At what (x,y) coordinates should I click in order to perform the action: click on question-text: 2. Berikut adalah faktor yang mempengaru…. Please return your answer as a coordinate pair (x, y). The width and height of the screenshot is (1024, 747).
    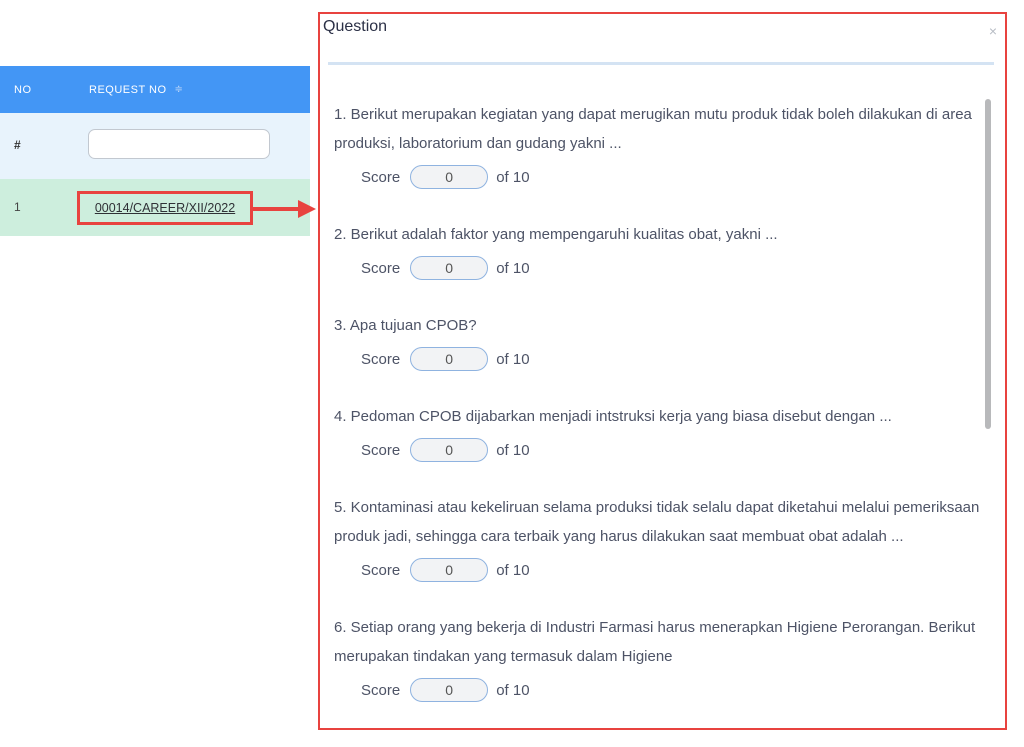
    Looking at the image, I should click on (556, 234).